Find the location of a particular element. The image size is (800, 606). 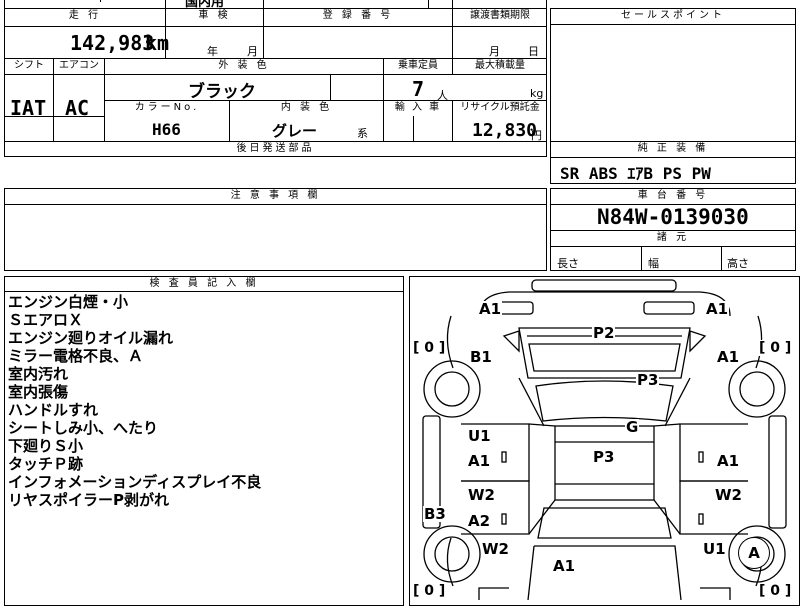

mileage-unit: km is located at coordinates (157, 43).